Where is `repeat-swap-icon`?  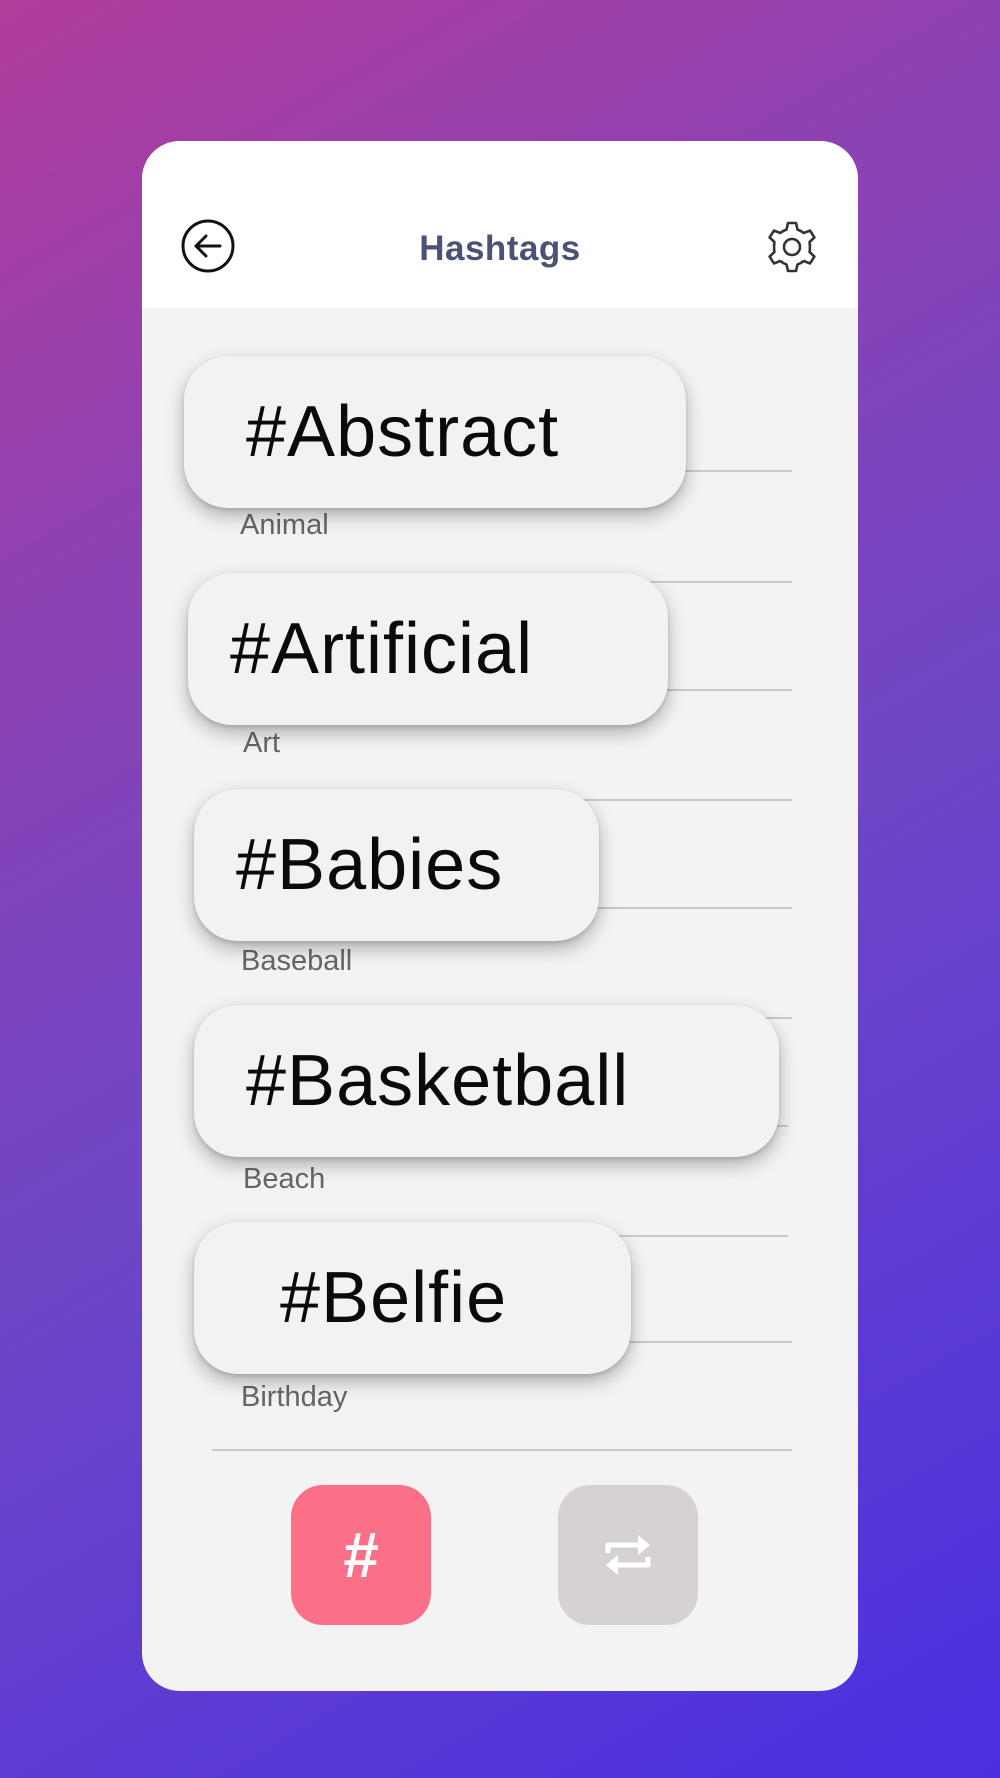 repeat-swap-icon is located at coordinates (628, 1555).